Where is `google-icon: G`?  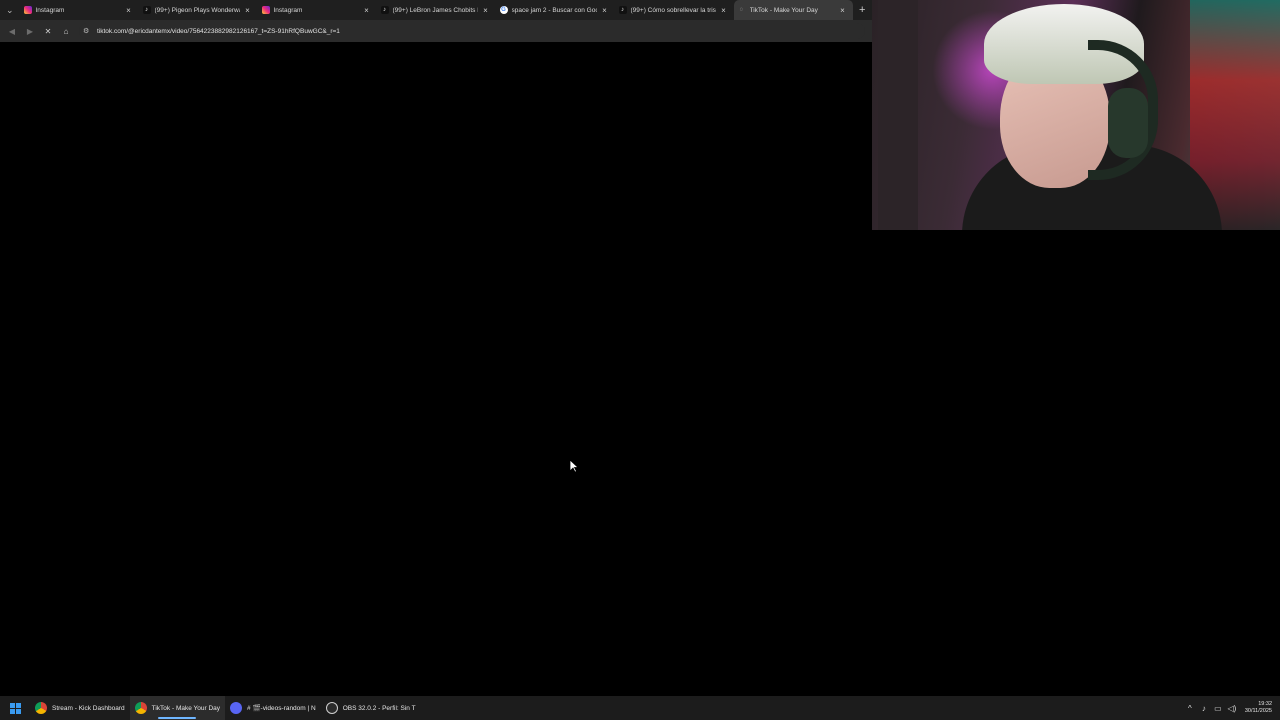
google-icon: G is located at coordinates (503, 10).